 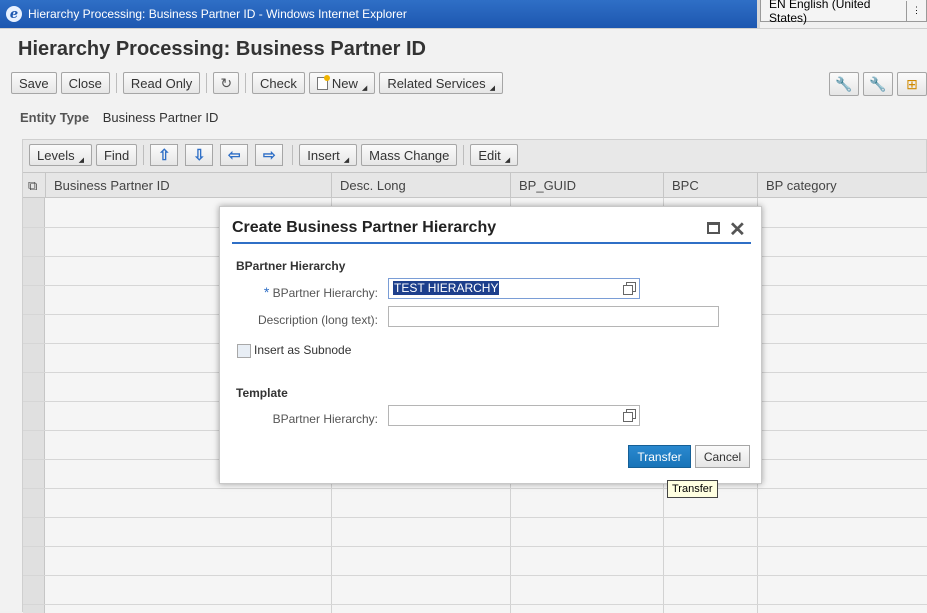 What do you see at coordinates (737, 229) in the screenshot?
I see `close-icon: ✕` at bounding box center [737, 229].